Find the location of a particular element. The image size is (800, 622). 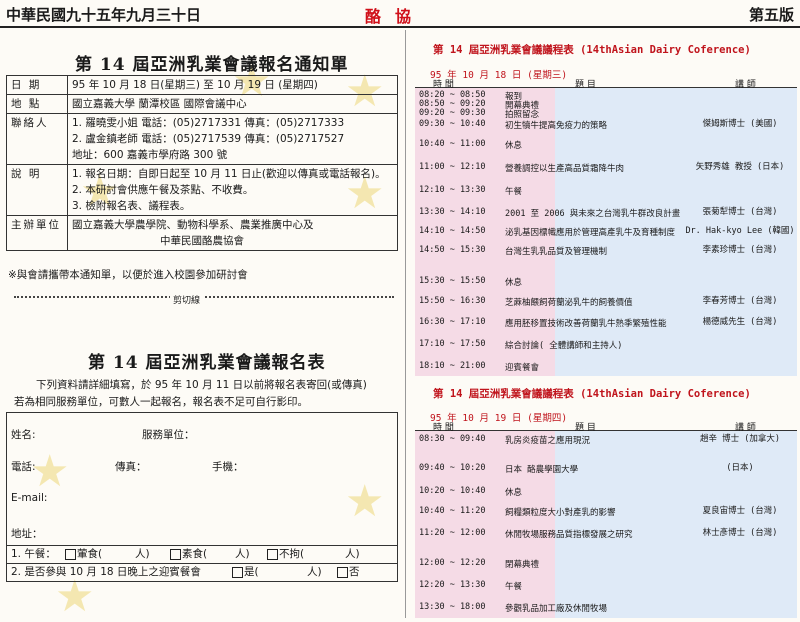

schedule-topic: 日本 酪農學園大學 is located at coordinates (542, 470).